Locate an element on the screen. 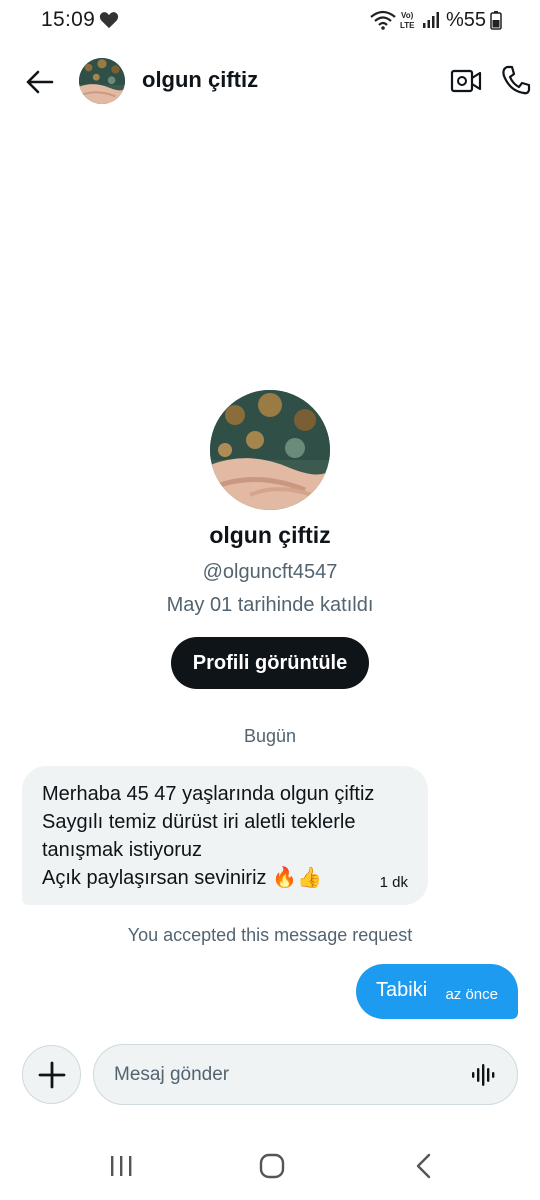 This screenshot has height=1200, width=540. signal-icon is located at coordinates (430, 20).